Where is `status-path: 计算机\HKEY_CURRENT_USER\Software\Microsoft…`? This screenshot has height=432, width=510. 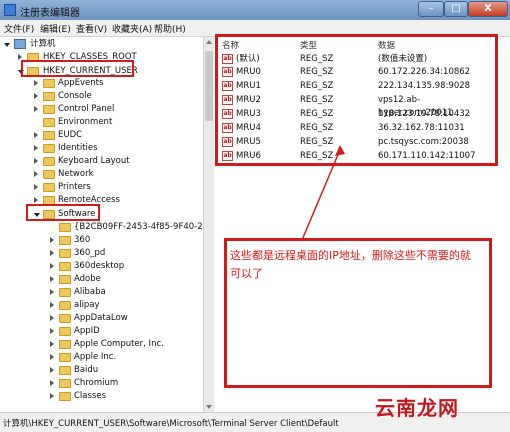
status-path: 计算机\HKEY_CURRENT_USER\Software\Microsoft… is located at coordinates (171, 424).